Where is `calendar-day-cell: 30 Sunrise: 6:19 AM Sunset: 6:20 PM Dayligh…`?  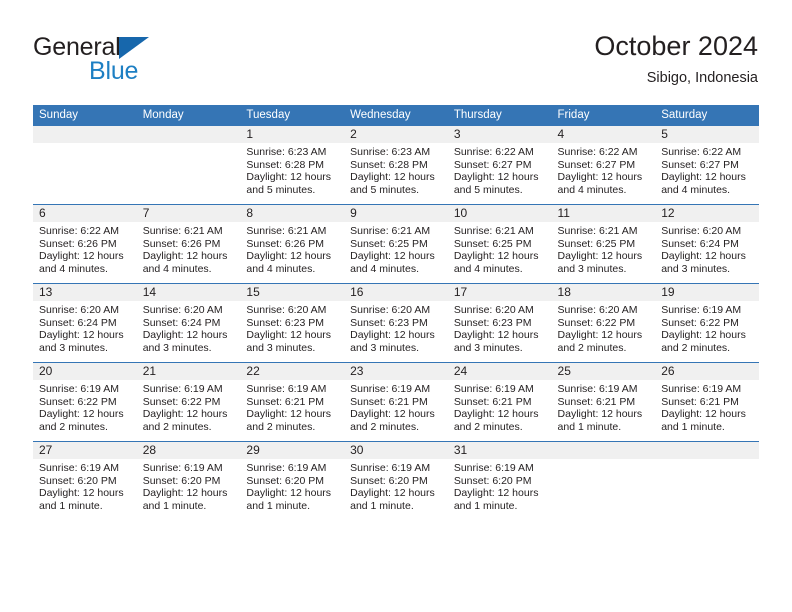 calendar-day-cell: 30 Sunrise: 6:19 AM Sunset: 6:20 PM Dayligh… is located at coordinates (396, 480).